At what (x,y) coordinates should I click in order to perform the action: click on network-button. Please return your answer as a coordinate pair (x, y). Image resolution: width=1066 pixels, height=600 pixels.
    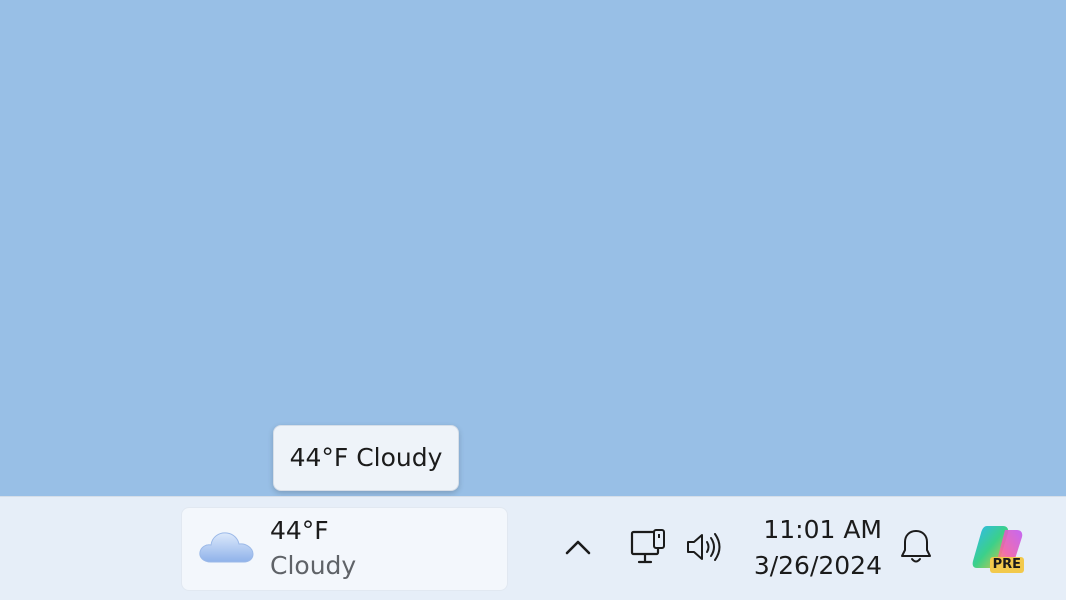
    Looking at the image, I should click on (649, 549).